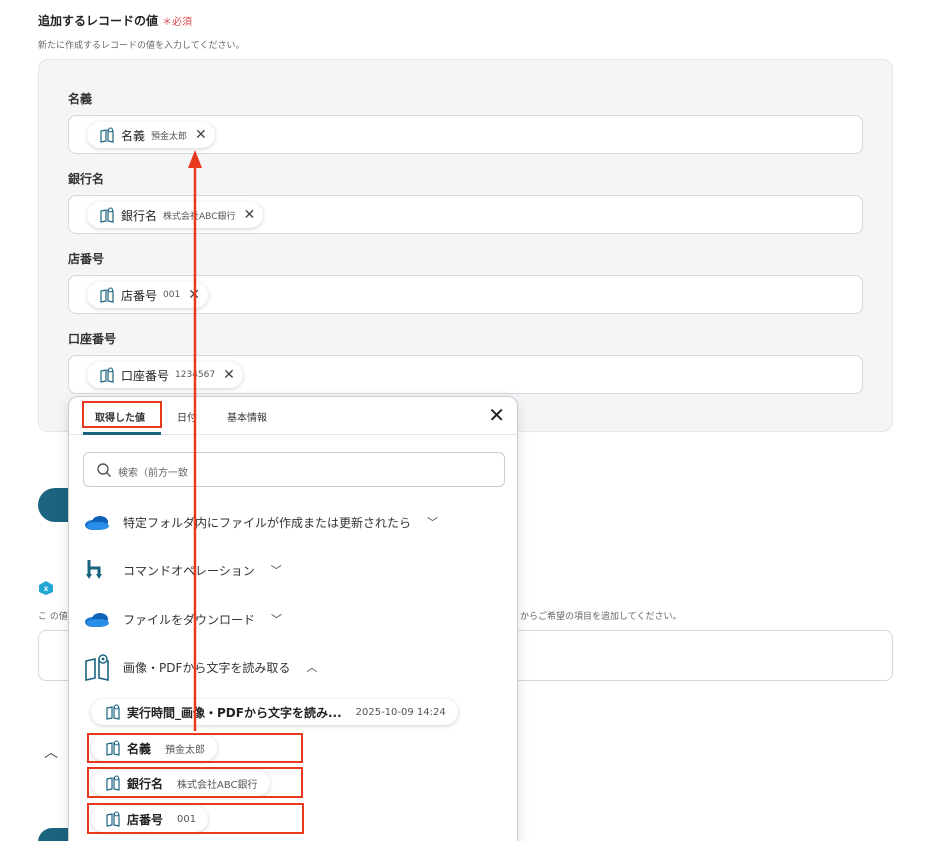 The height and width of the screenshot is (841, 944). Describe the element at coordinates (86, 179) in the screenshot. I see `field-label-bank: 銀行名` at that location.